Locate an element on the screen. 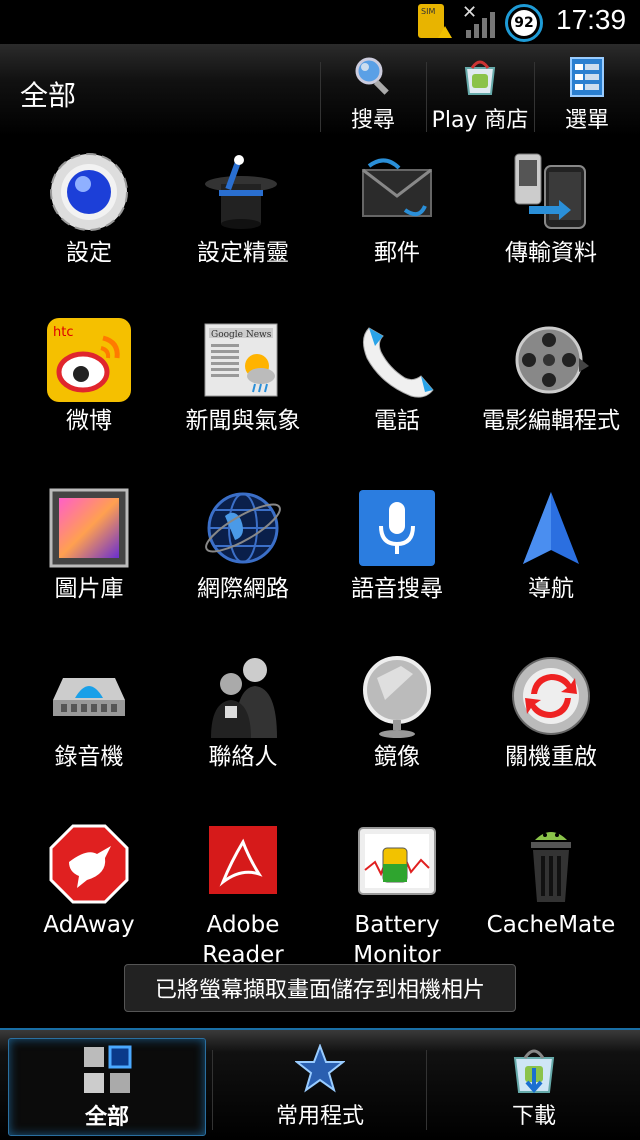 Image resolution: width=640 pixels, height=1140 pixels. all-apps-icon is located at coordinates (107, 1070).